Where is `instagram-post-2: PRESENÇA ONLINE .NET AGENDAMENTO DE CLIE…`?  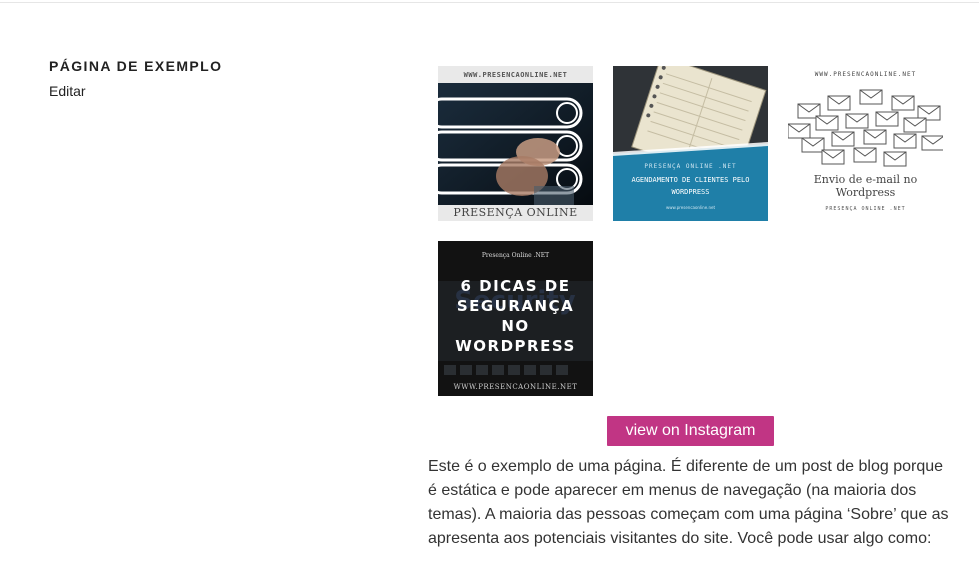
instagram-post-2: PRESENÇA ONLINE .NET AGENDAMENTO DE CLIE… is located at coordinates (690, 143).